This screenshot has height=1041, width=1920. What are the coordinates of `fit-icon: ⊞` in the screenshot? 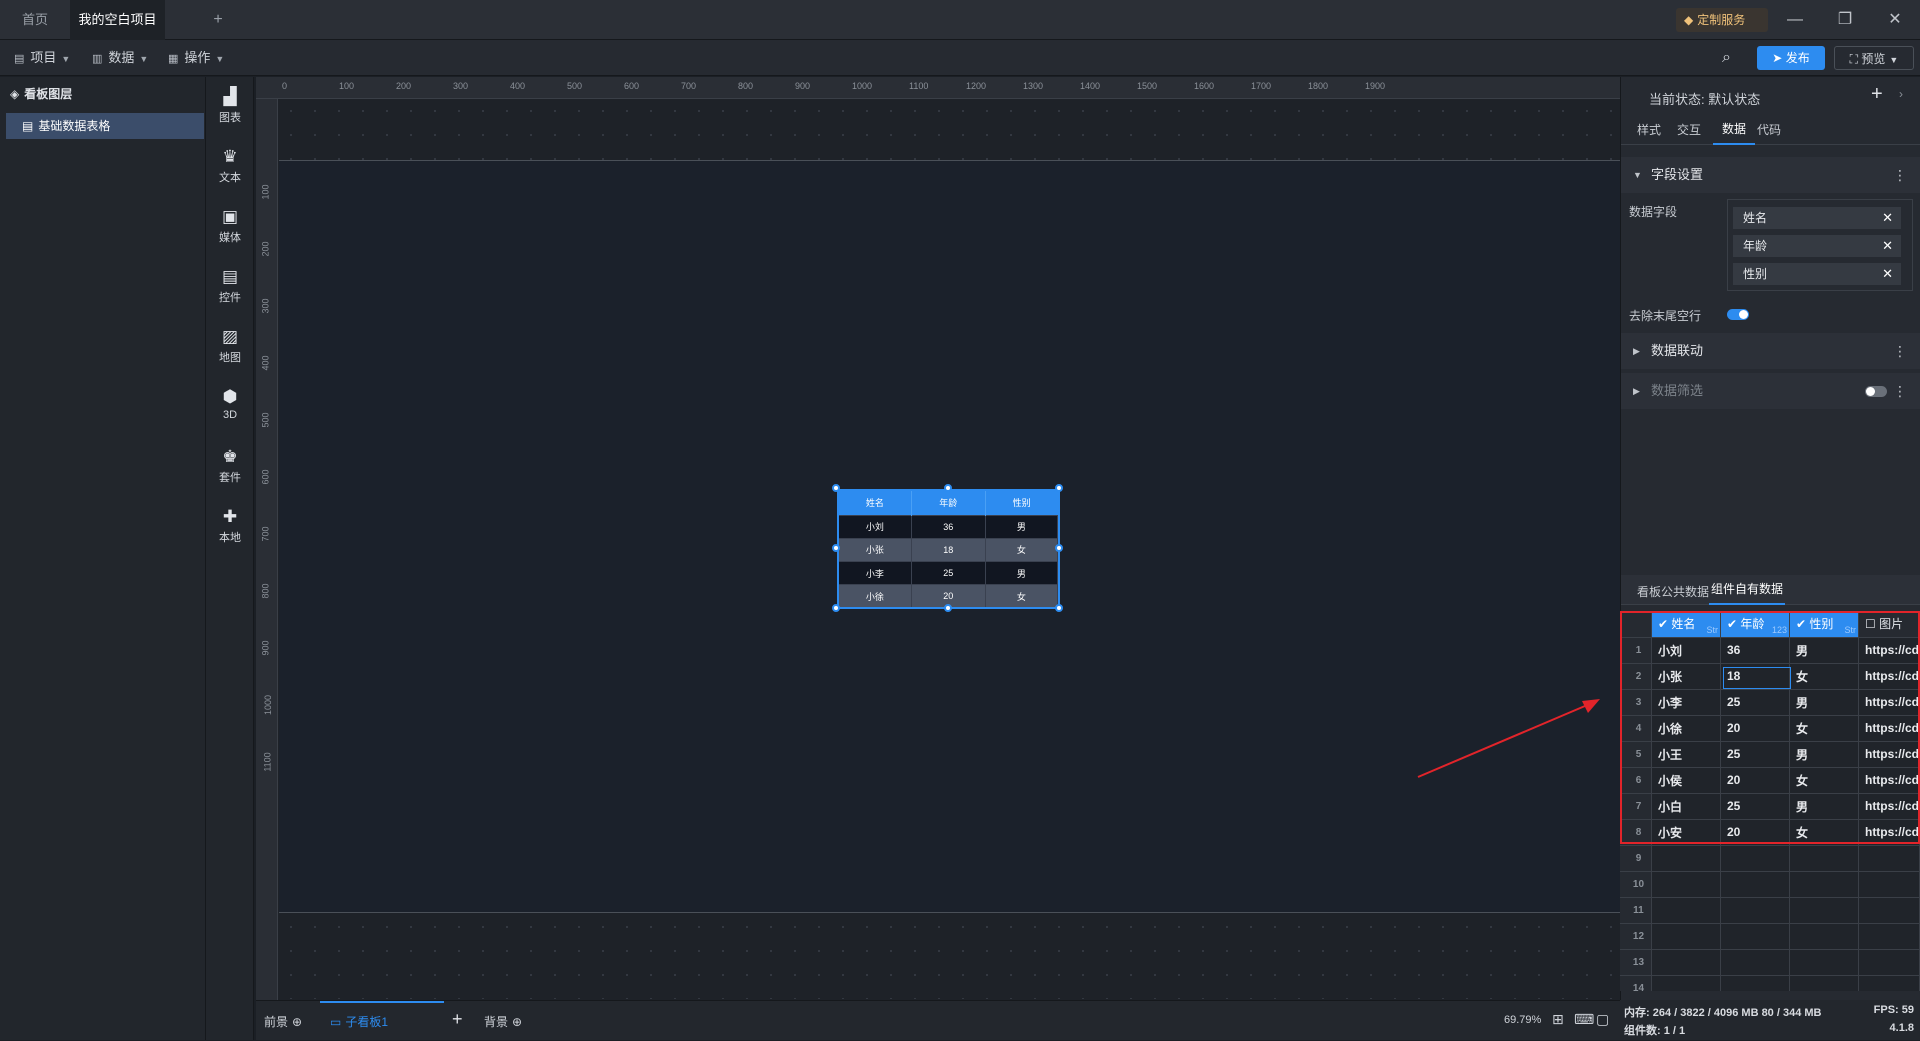 It's located at (1558, 1019).